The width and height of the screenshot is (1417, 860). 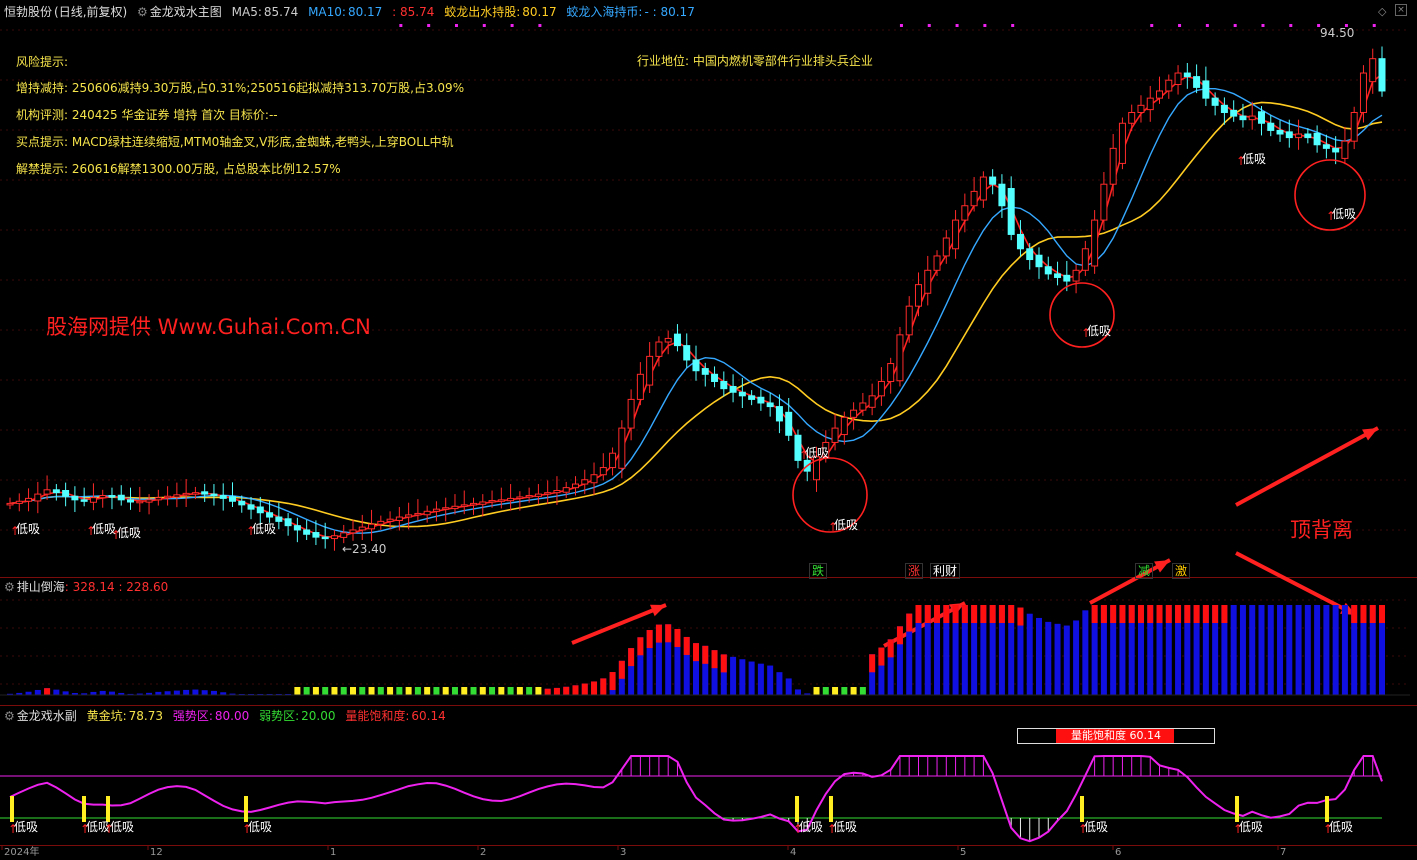 What do you see at coordinates (1144, 571) in the screenshot?
I see `event-marker: 减` at bounding box center [1144, 571].